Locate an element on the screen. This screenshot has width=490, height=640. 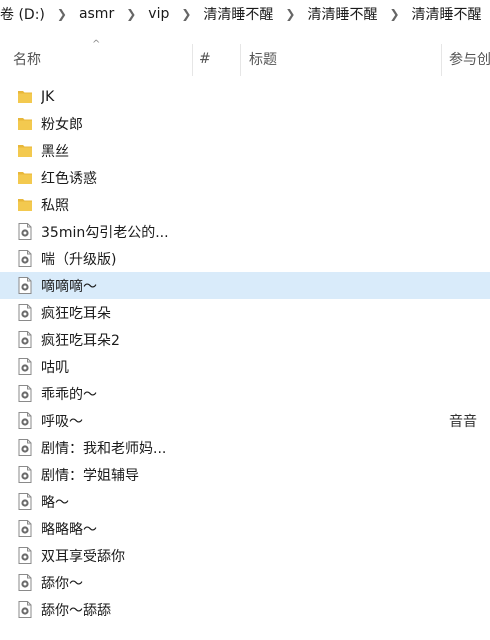
breadcrumb-item: vip is located at coordinates (158, 14).